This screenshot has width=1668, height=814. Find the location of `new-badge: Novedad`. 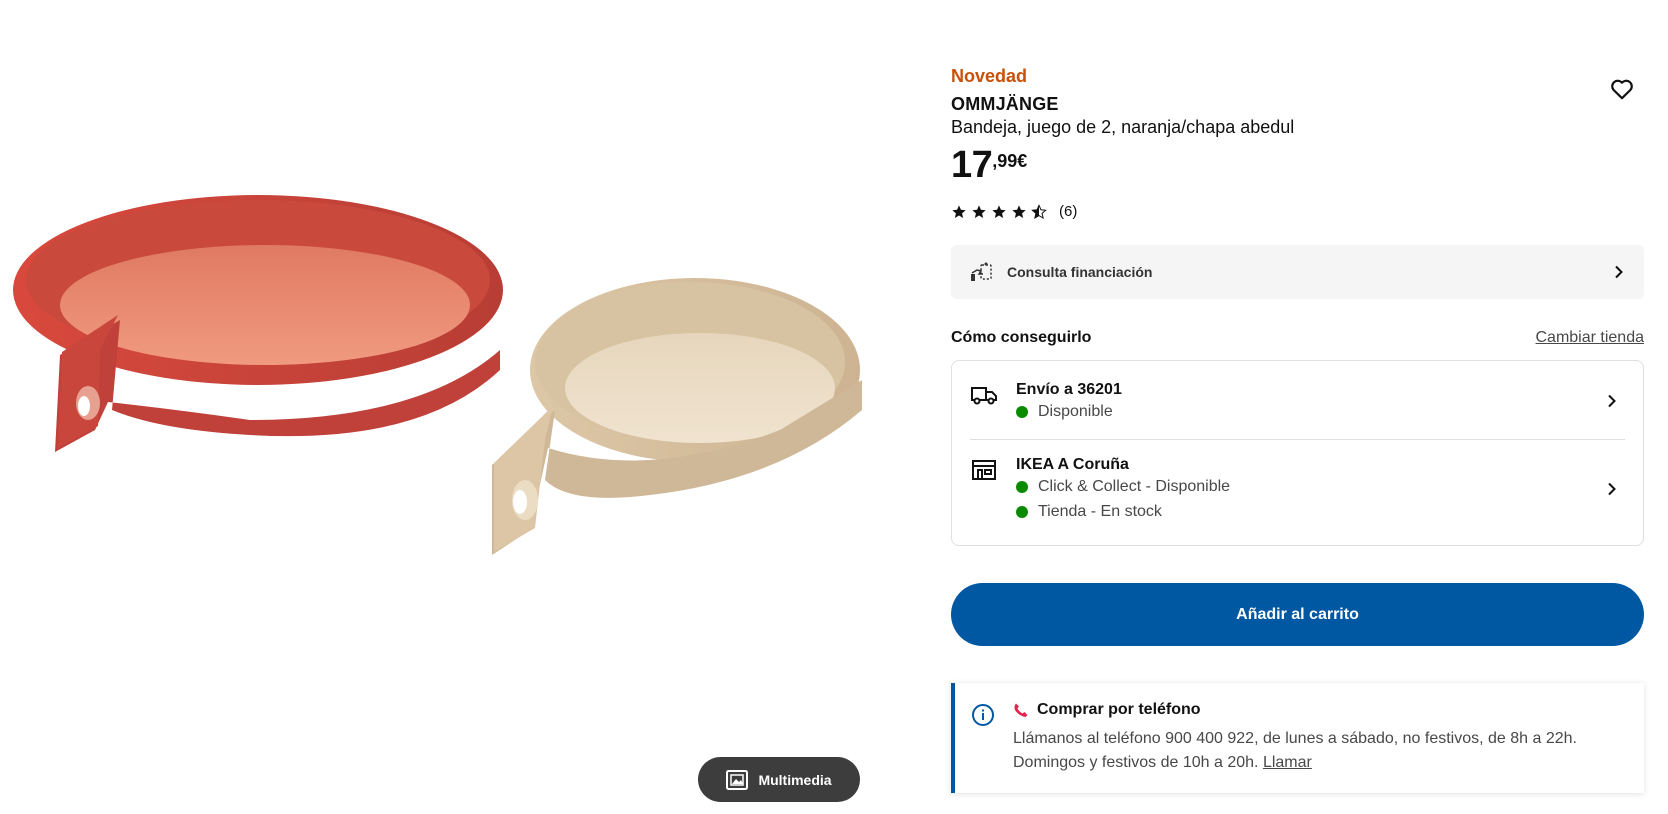

new-badge: Novedad is located at coordinates (989, 76).